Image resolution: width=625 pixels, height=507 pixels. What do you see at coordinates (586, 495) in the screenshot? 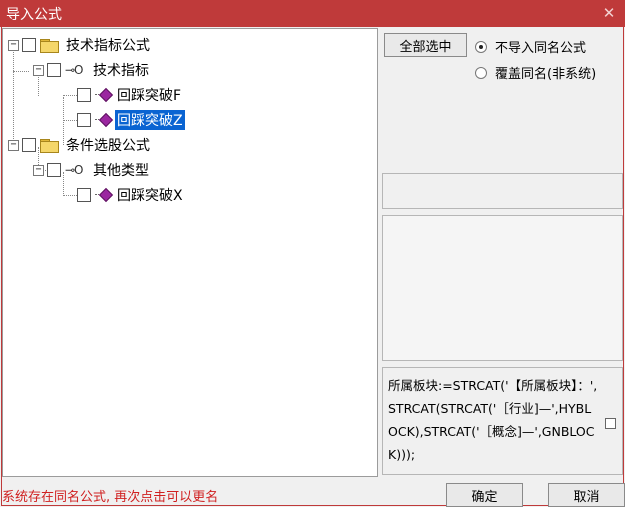
I see `cancel-button: 取消` at bounding box center [586, 495].